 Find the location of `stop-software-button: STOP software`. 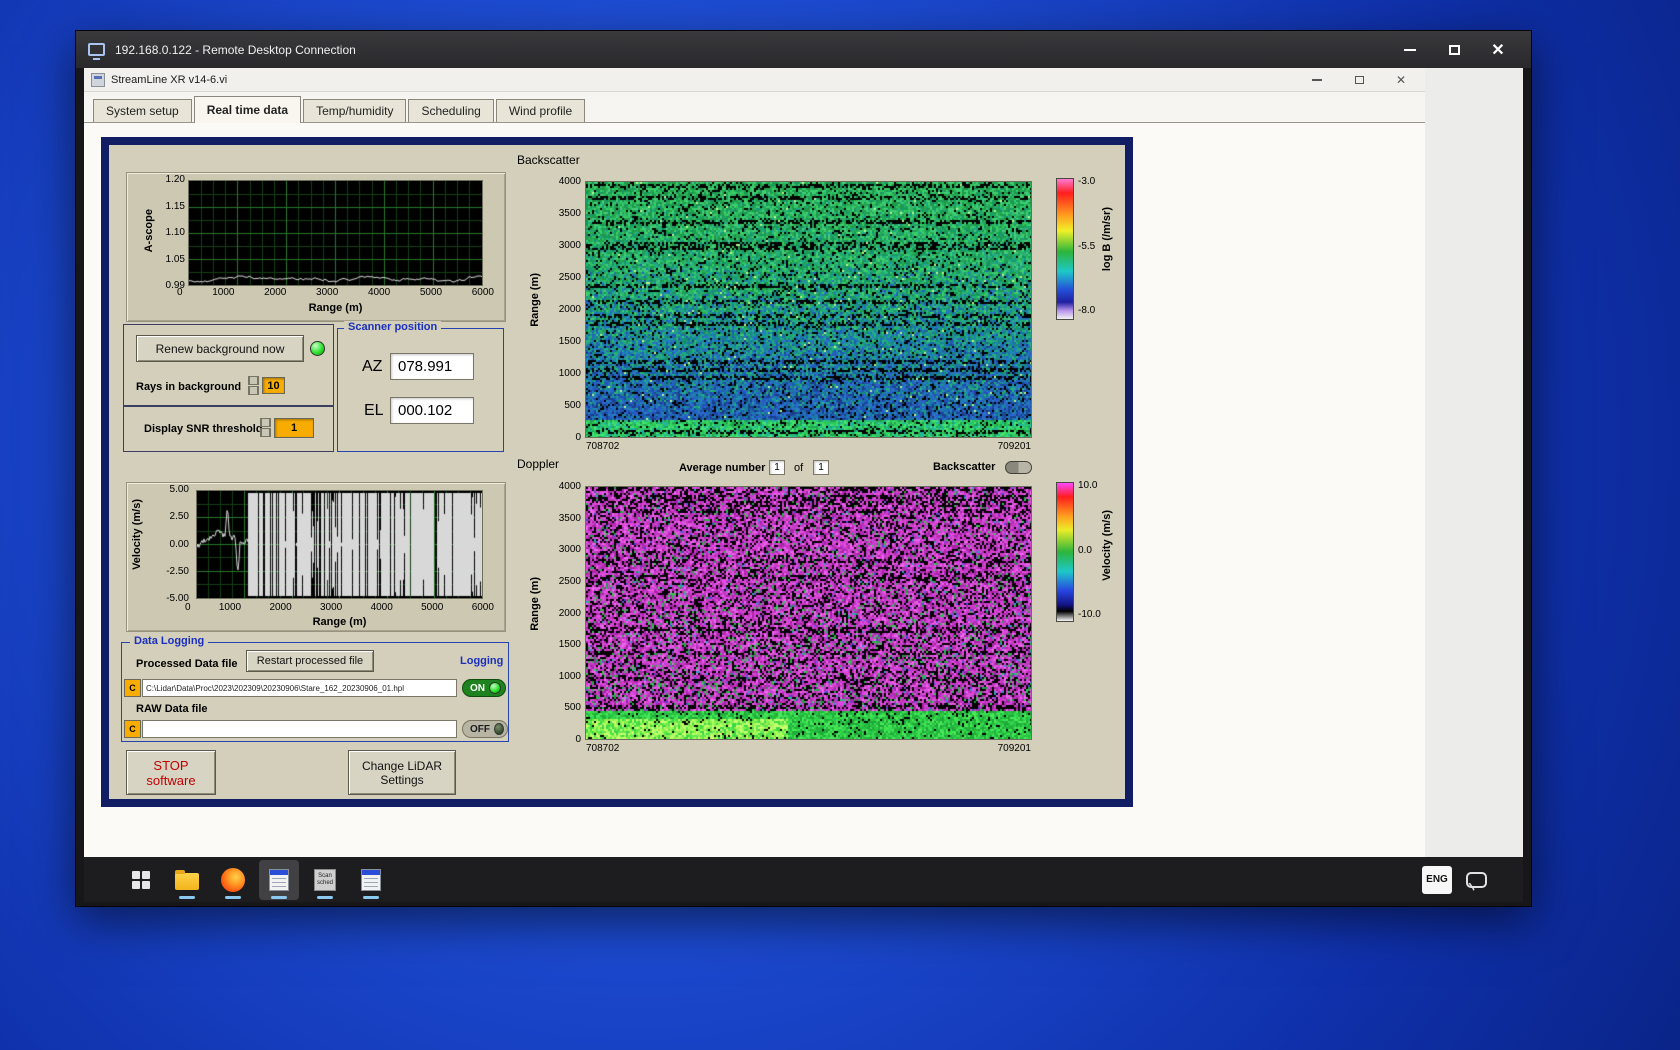

stop-software-button: STOP software is located at coordinates (171, 772).